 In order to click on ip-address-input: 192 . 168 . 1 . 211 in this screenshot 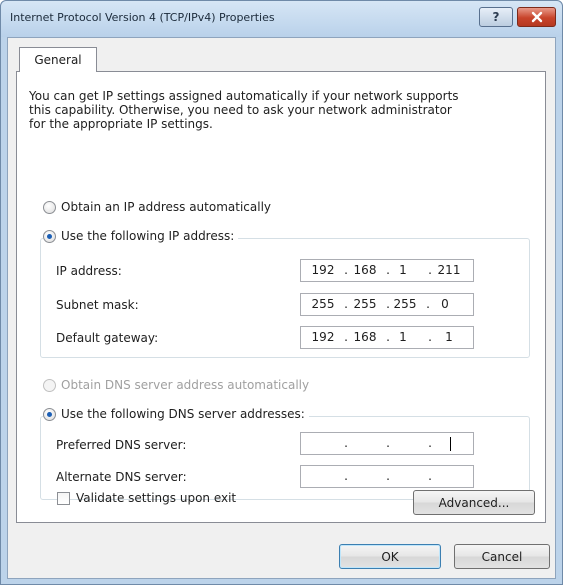, I will do `click(387, 270)`.